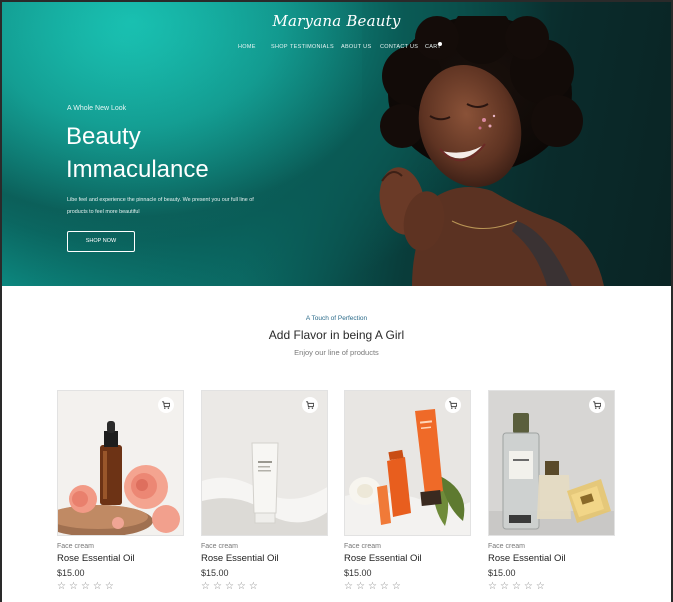  Describe the element at coordinates (336, 21) in the screenshot. I see `brand-logo: Maryana Beauty` at that location.